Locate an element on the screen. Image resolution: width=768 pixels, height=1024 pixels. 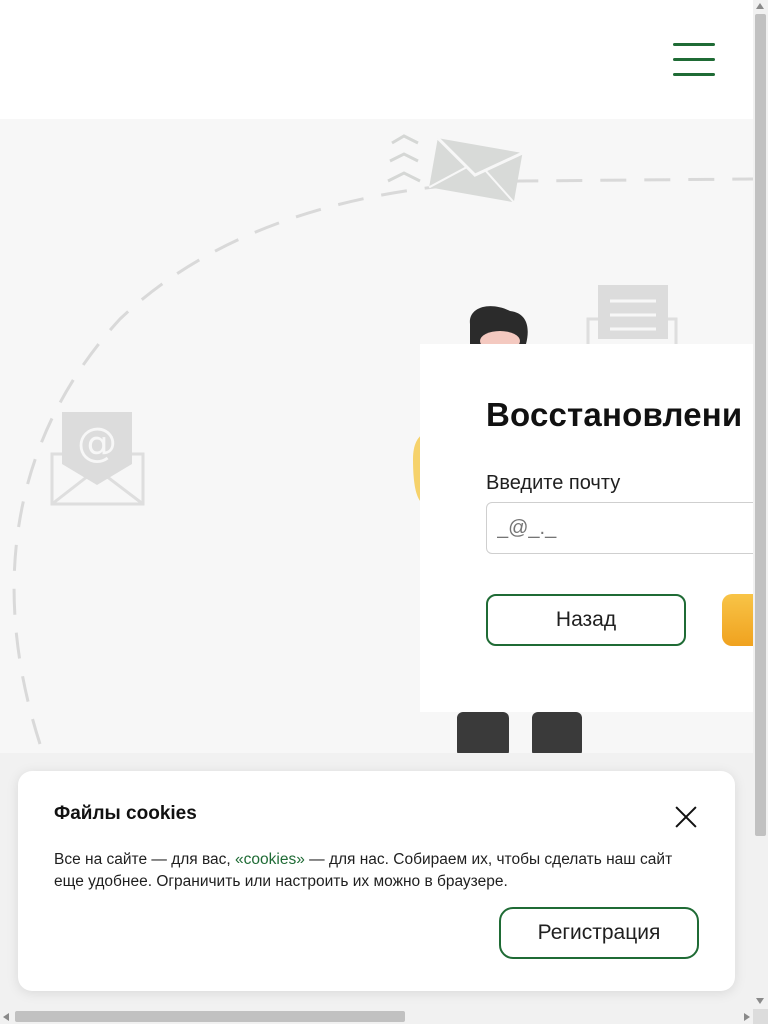
scroll-up-arrow-icon is located at coordinates (760, 6).